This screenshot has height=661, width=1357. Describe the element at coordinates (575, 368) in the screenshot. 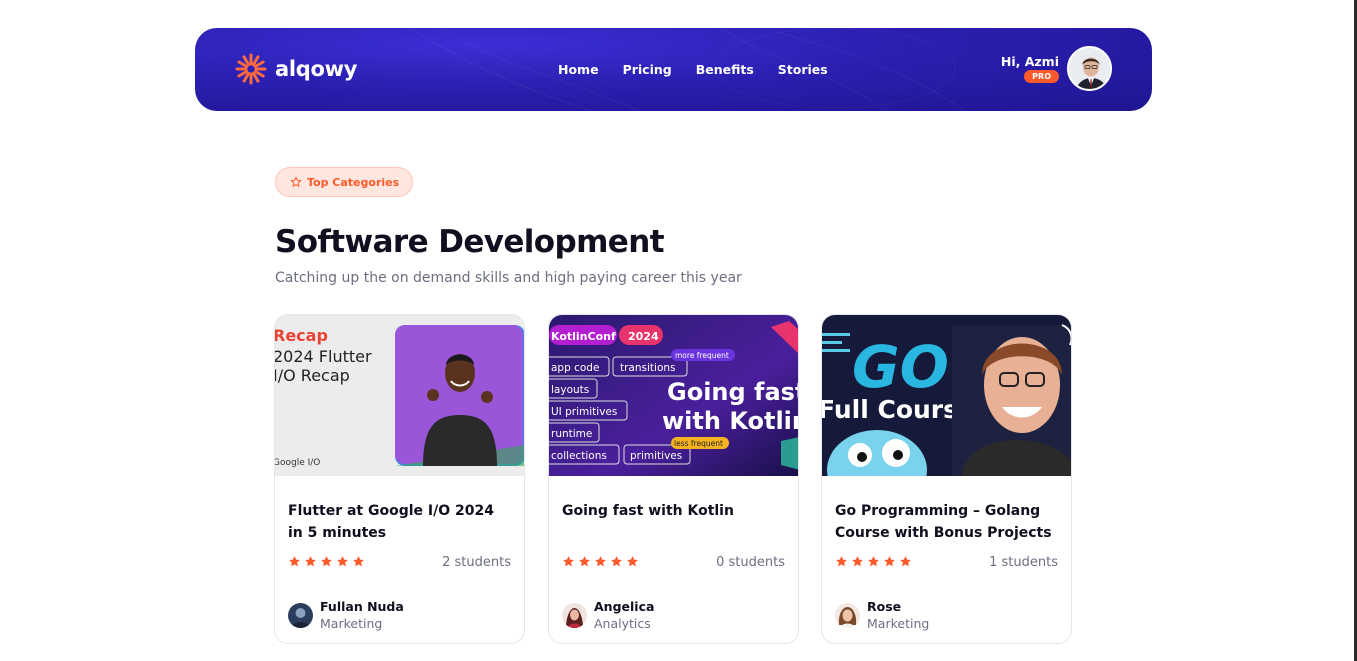

I see `chip-app-code: app code` at that location.